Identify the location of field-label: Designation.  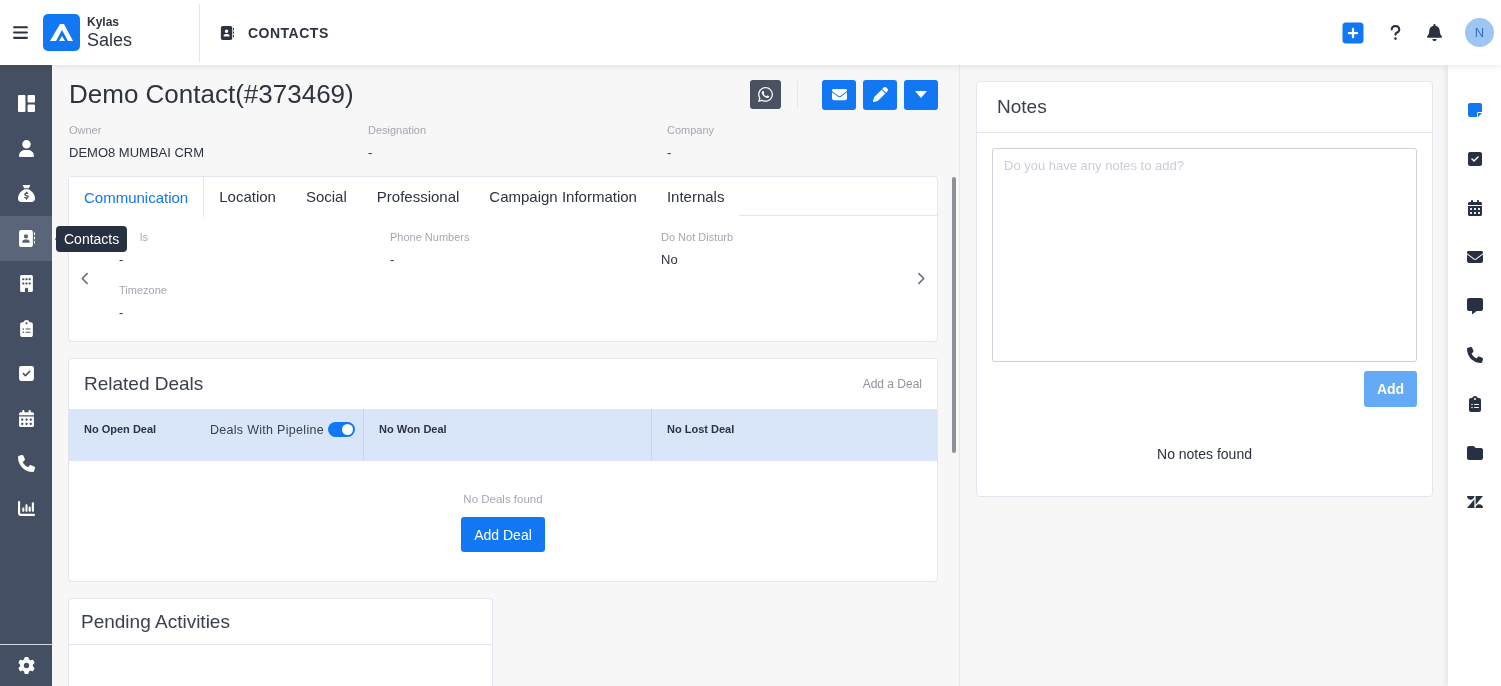
(397, 130).